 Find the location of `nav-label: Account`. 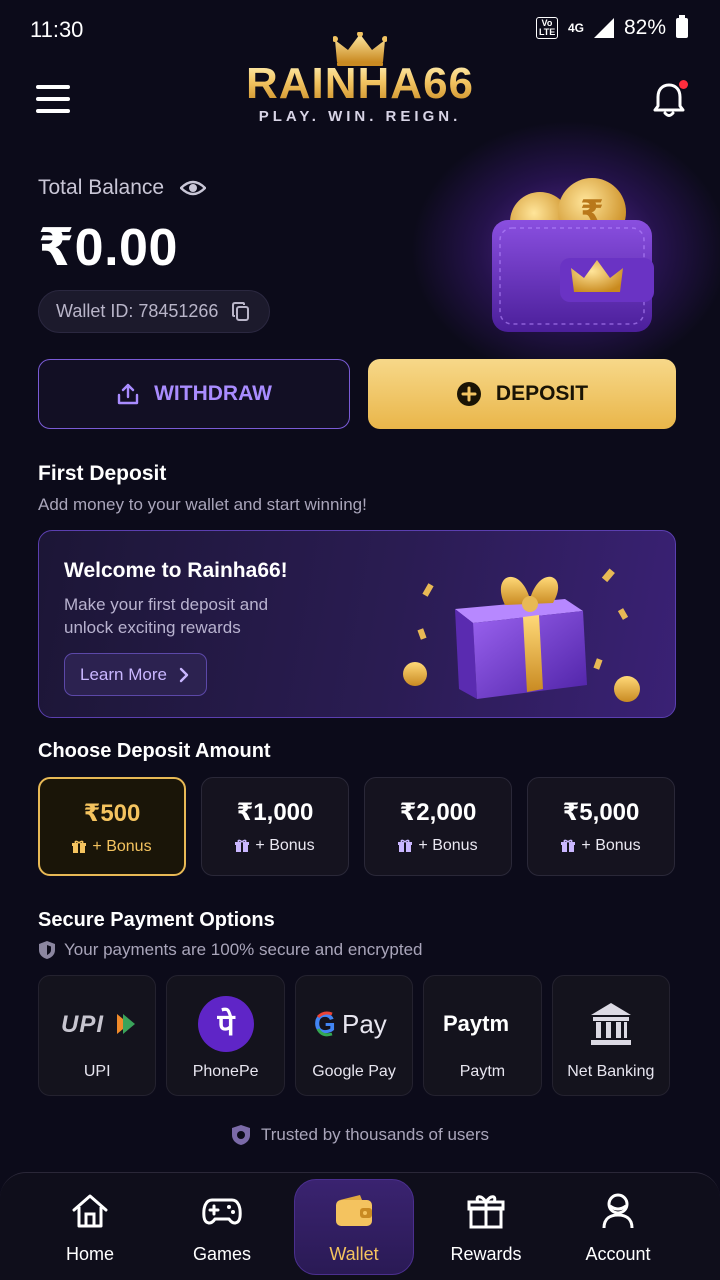

nav-label: Account is located at coordinates (618, 1254).